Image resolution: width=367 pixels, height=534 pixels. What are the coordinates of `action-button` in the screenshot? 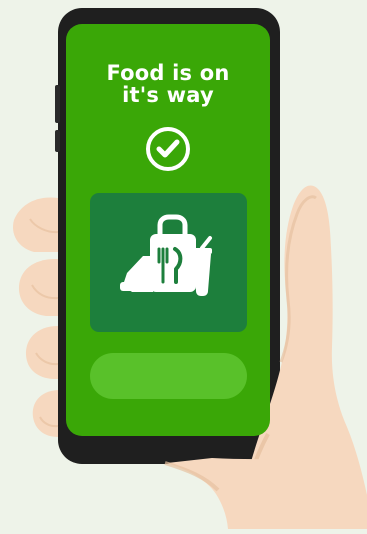 It's located at (168, 376).